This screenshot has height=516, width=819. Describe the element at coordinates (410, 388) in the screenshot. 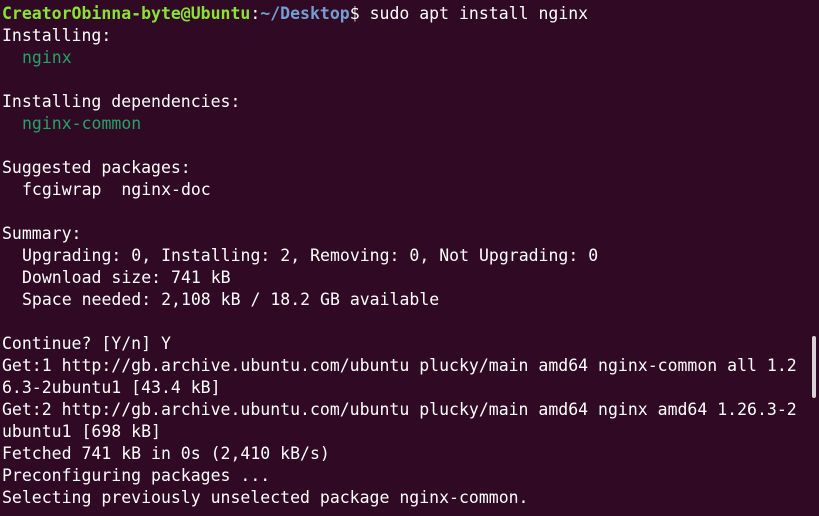

I see `output-line: 6.3-2ubuntu1 [43.4 kB]` at that location.